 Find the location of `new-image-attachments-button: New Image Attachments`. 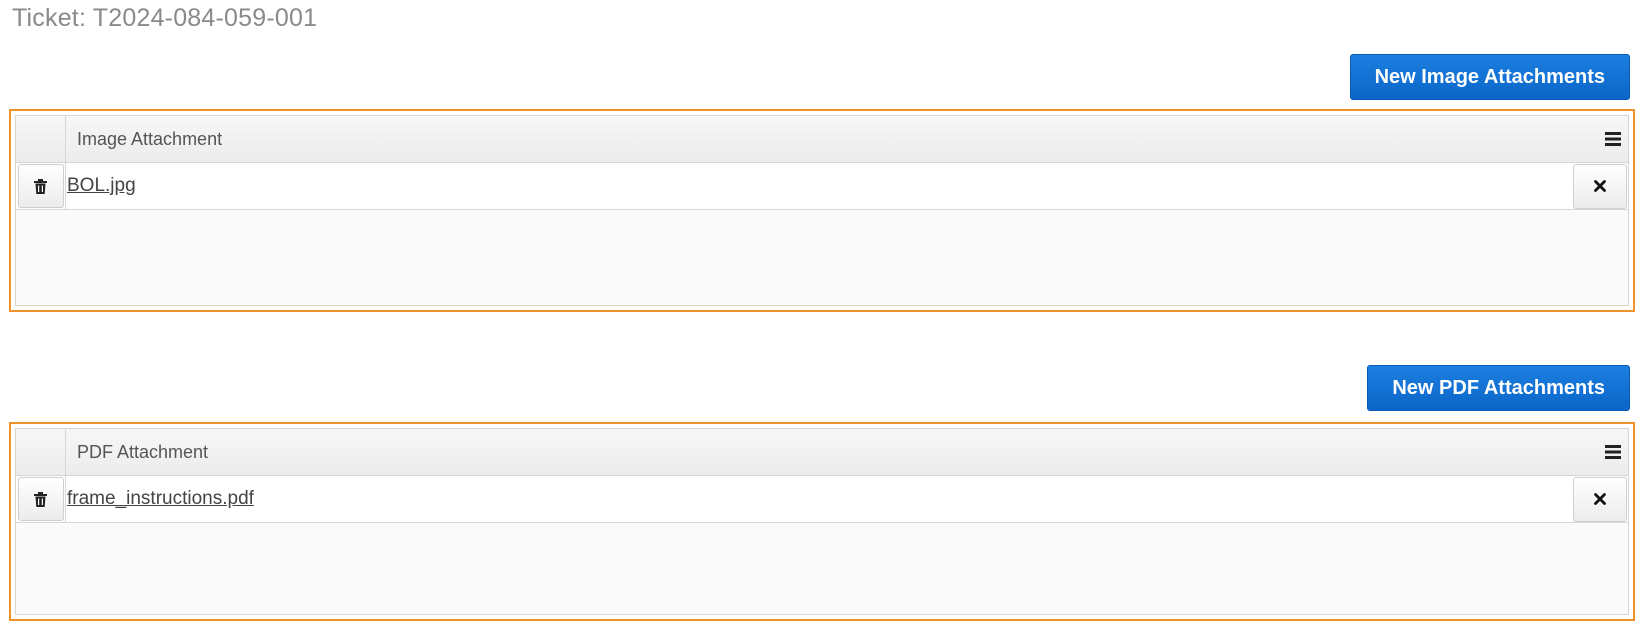

new-image-attachments-button: New Image Attachments is located at coordinates (1489, 77).